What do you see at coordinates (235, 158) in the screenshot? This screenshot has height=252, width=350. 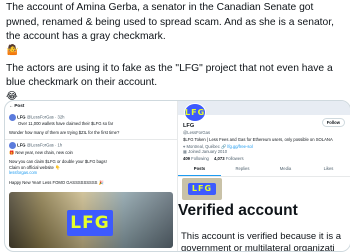 I see `followers-label: Followers` at bounding box center [235, 158].